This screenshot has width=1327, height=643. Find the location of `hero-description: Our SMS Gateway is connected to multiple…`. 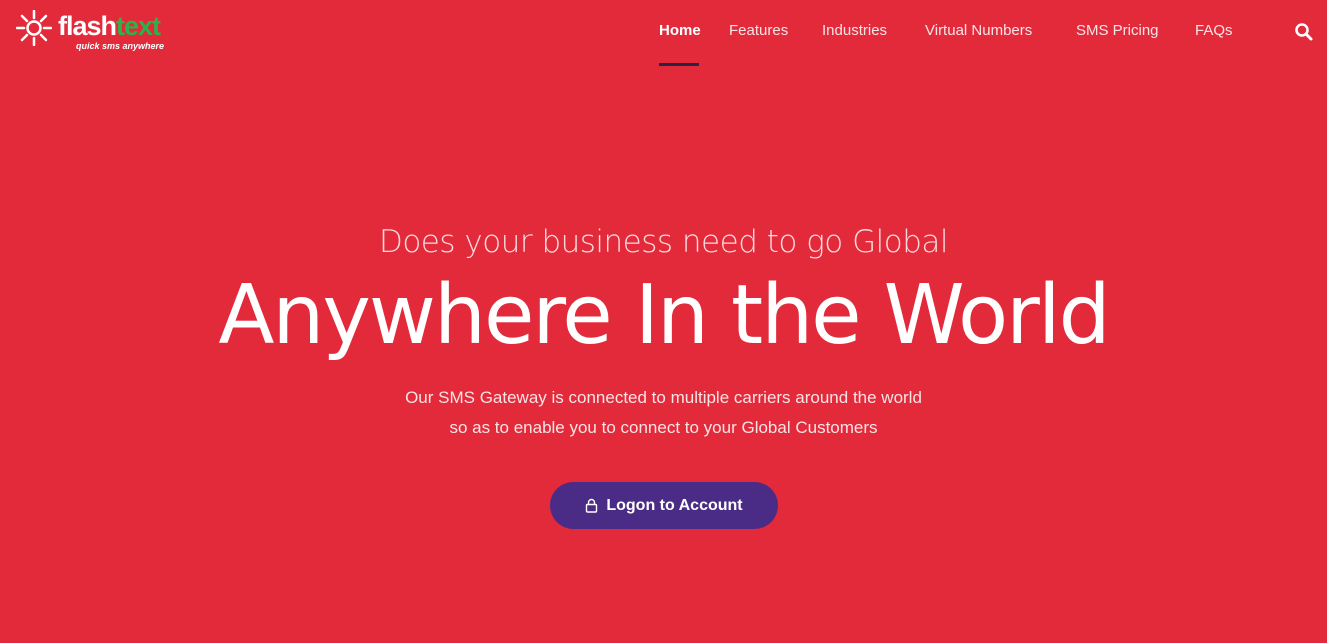

hero-description: Our SMS Gateway is connected to multiple… is located at coordinates (663, 413).